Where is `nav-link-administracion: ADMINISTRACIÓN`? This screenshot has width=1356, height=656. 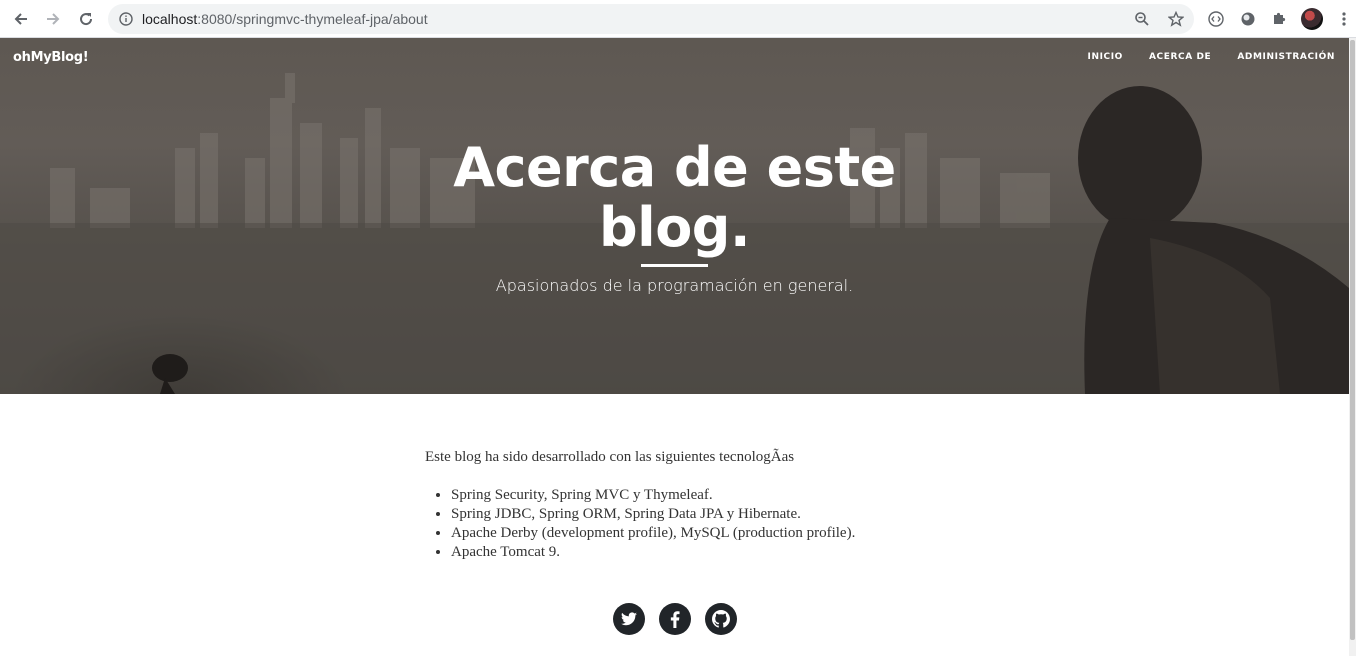 nav-link-administracion: ADMINISTRACIÓN is located at coordinates (1286, 57).